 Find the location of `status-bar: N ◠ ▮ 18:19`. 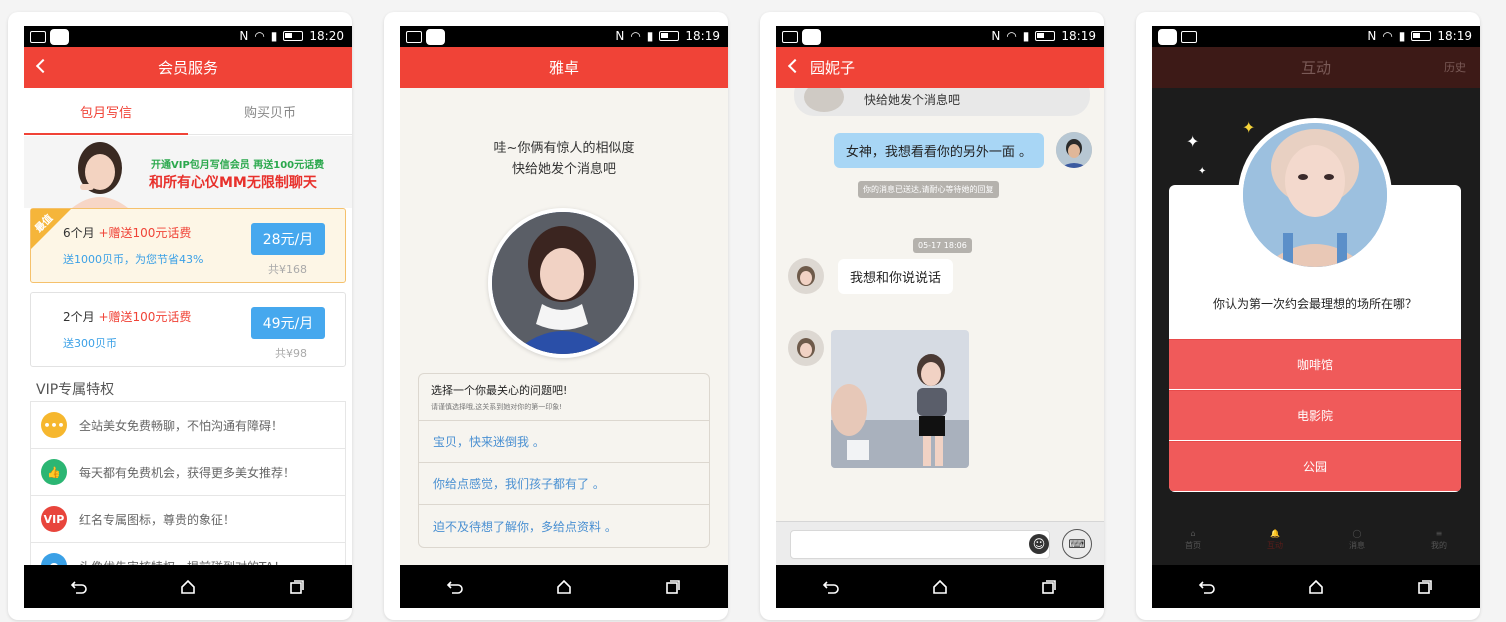

status-bar: N ◠ ▮ 18:19 is located at coordinates (564, 36).